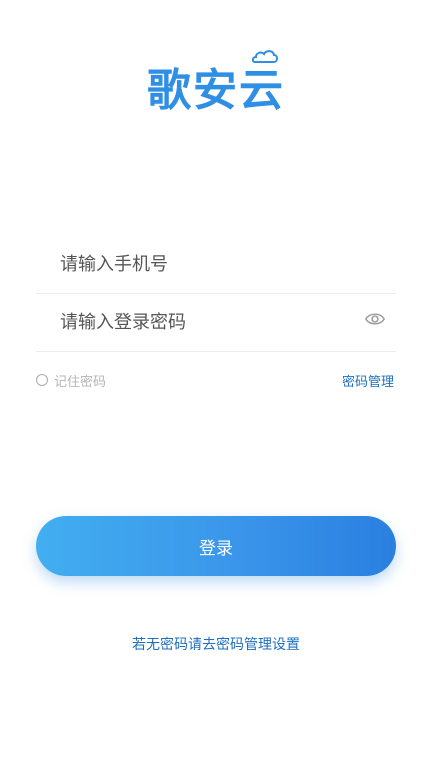  What do you see at coordinates (369, 380) in the screenshot?
I see `password-manage-link: 密码管理` at bounding box center [369, 380].